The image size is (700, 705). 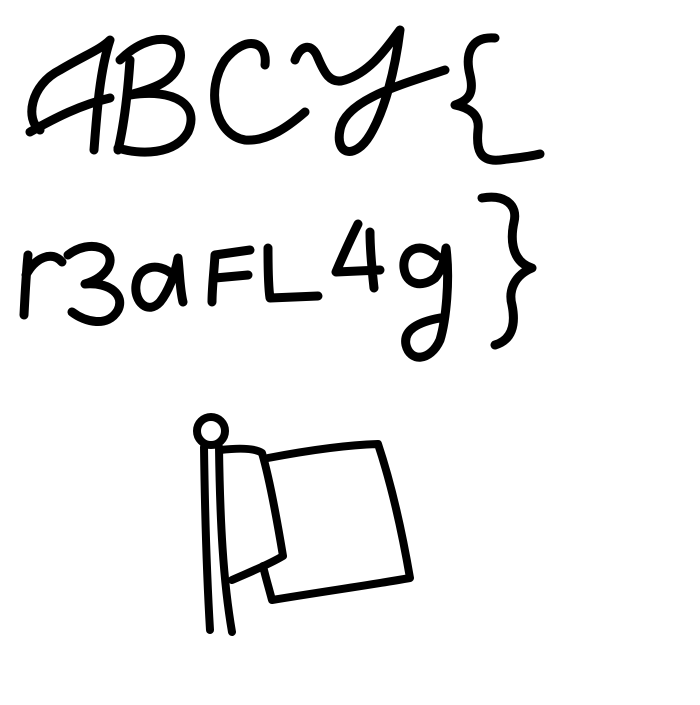 I want to click on glyph-open-brace, so click(x=497, y=99).